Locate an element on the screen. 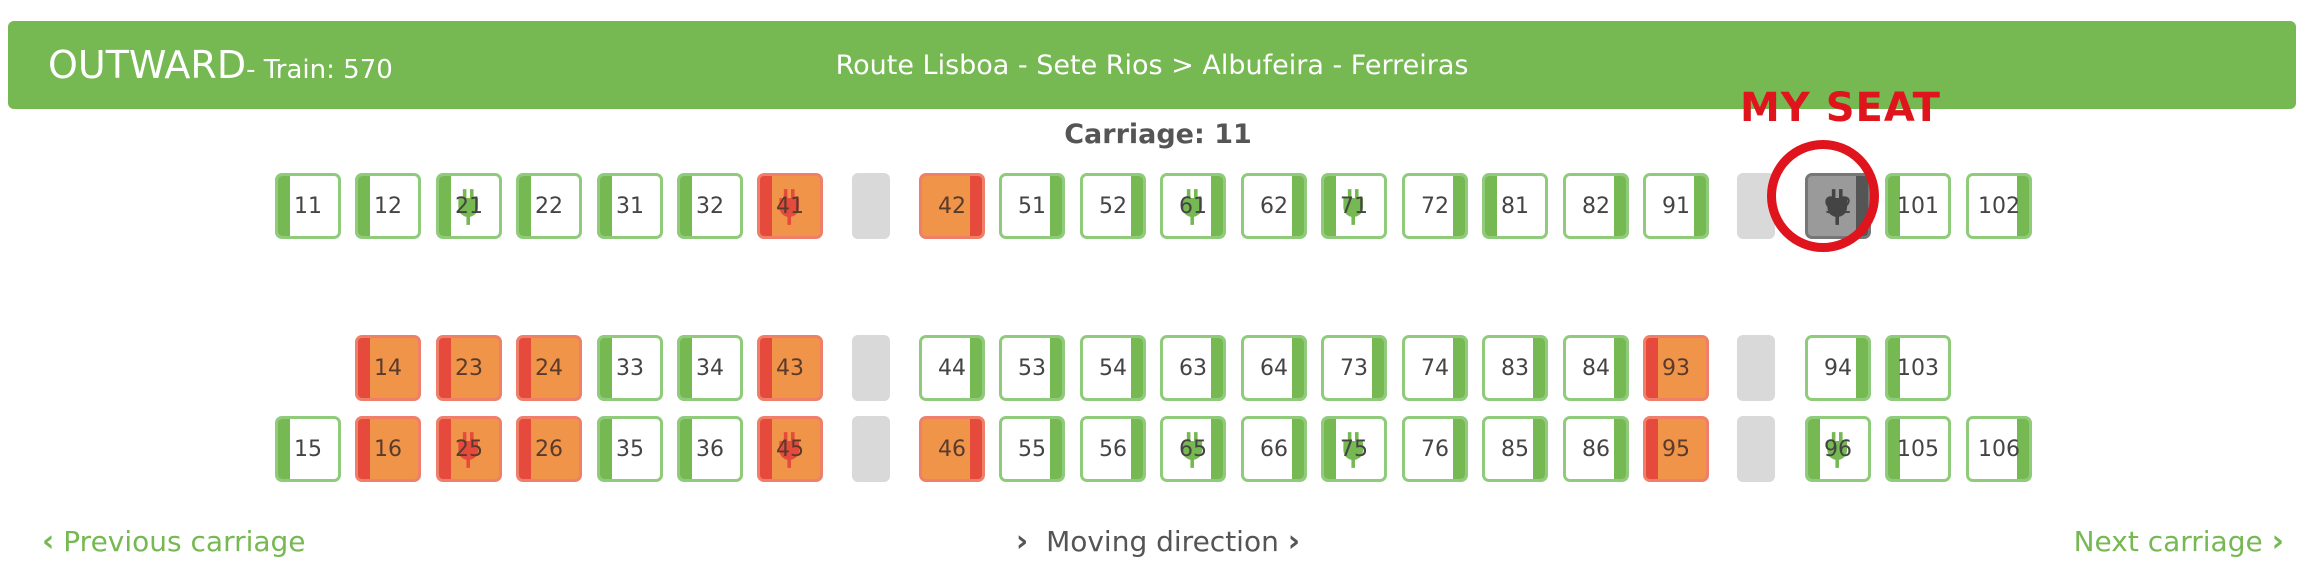 The image size is (2316, 588). seat-53: 53 is located at coordinates (1032, 368).